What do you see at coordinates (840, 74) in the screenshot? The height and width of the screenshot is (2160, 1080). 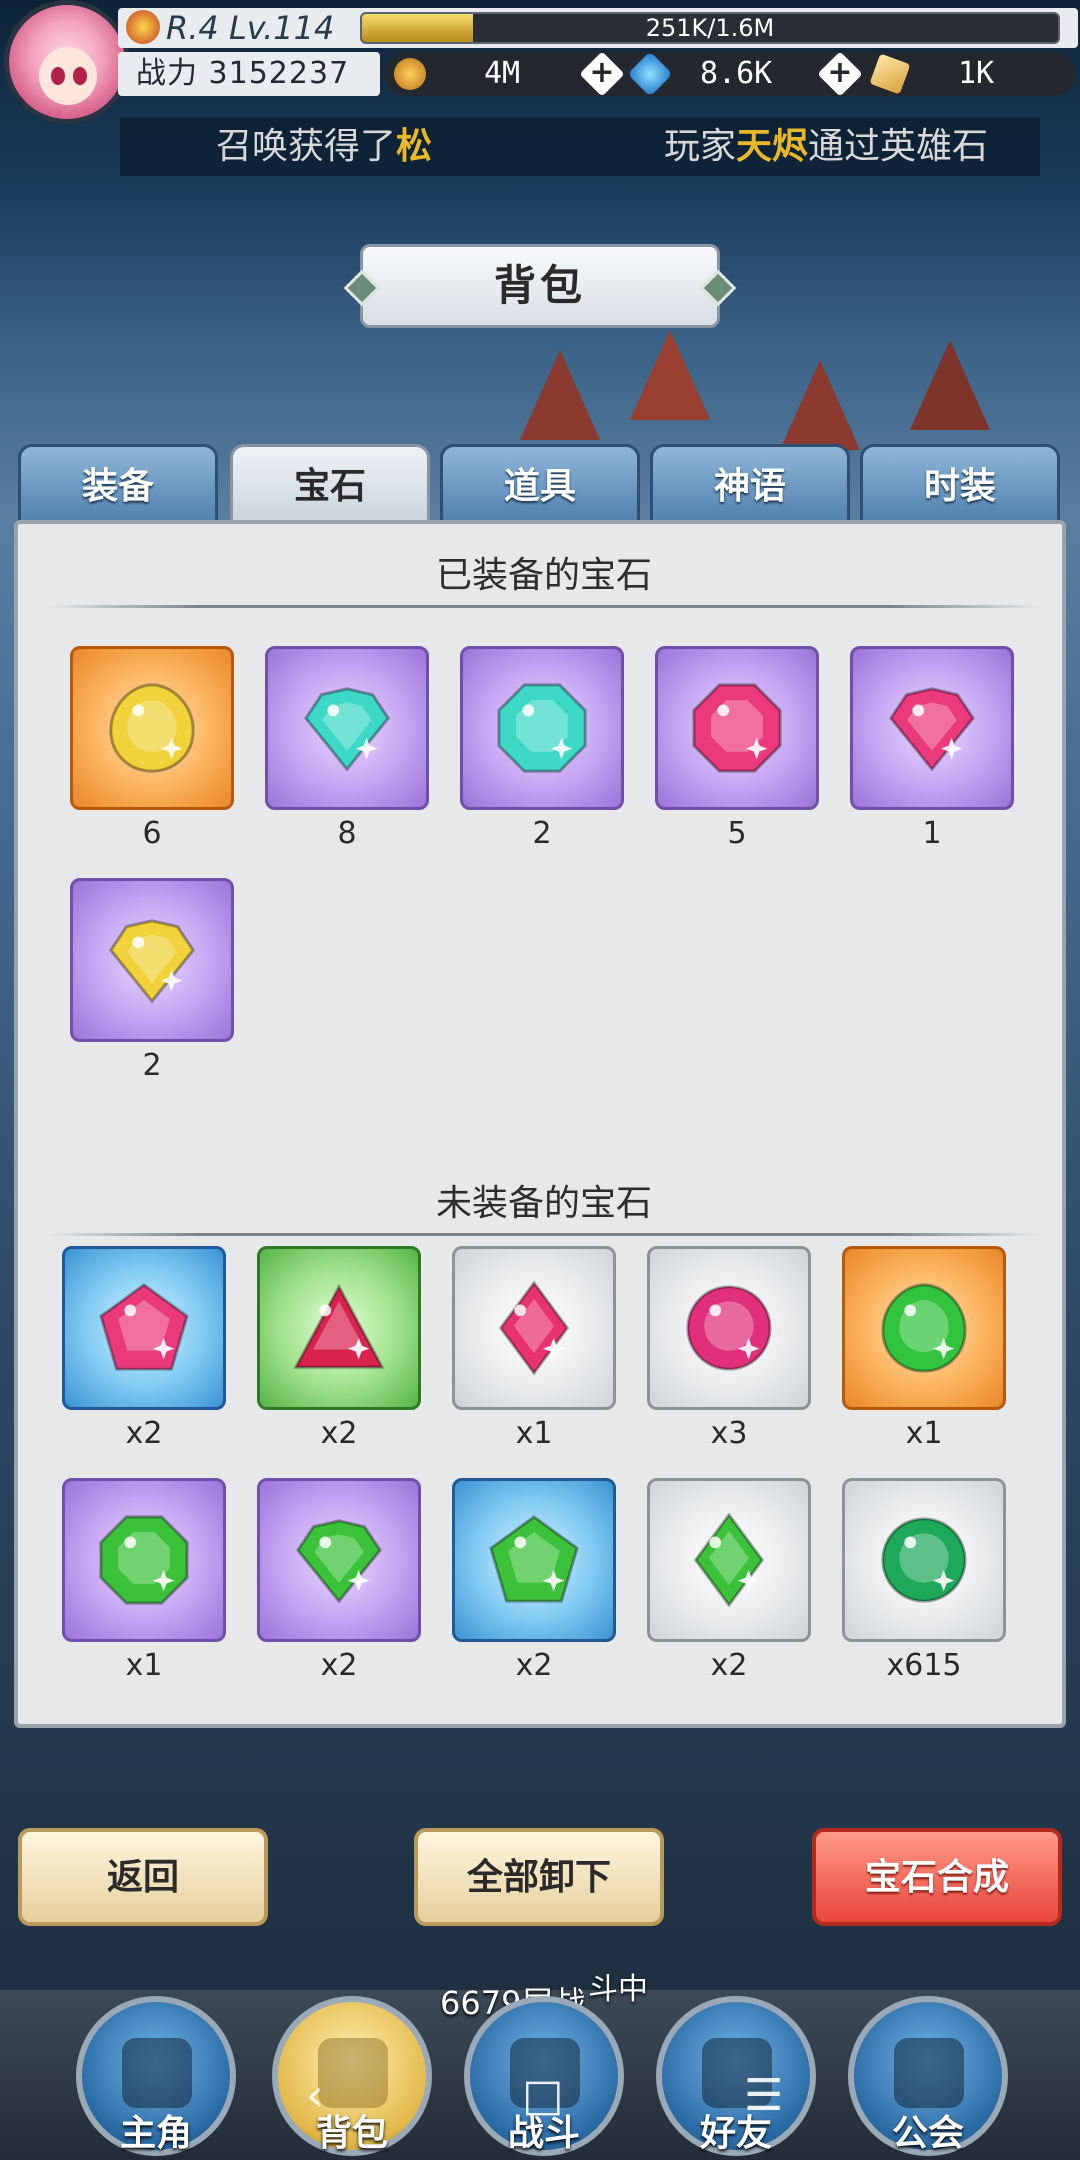 I see `add-diamond-button` at bounding box center [840, 74].